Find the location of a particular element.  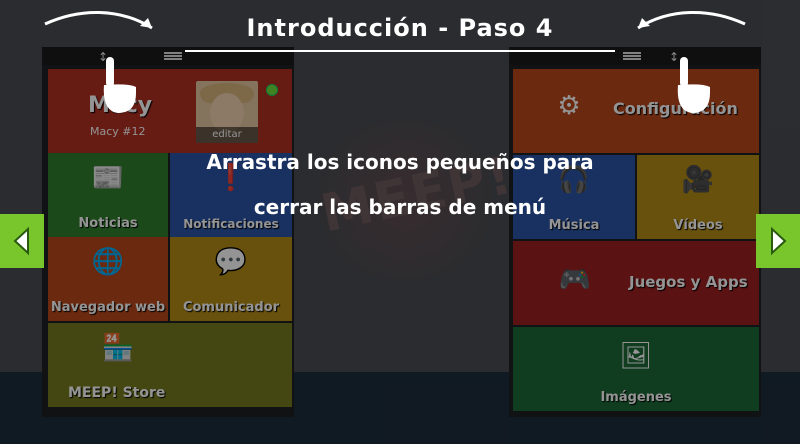

previous-step-button is located at coordinates (22, 241).